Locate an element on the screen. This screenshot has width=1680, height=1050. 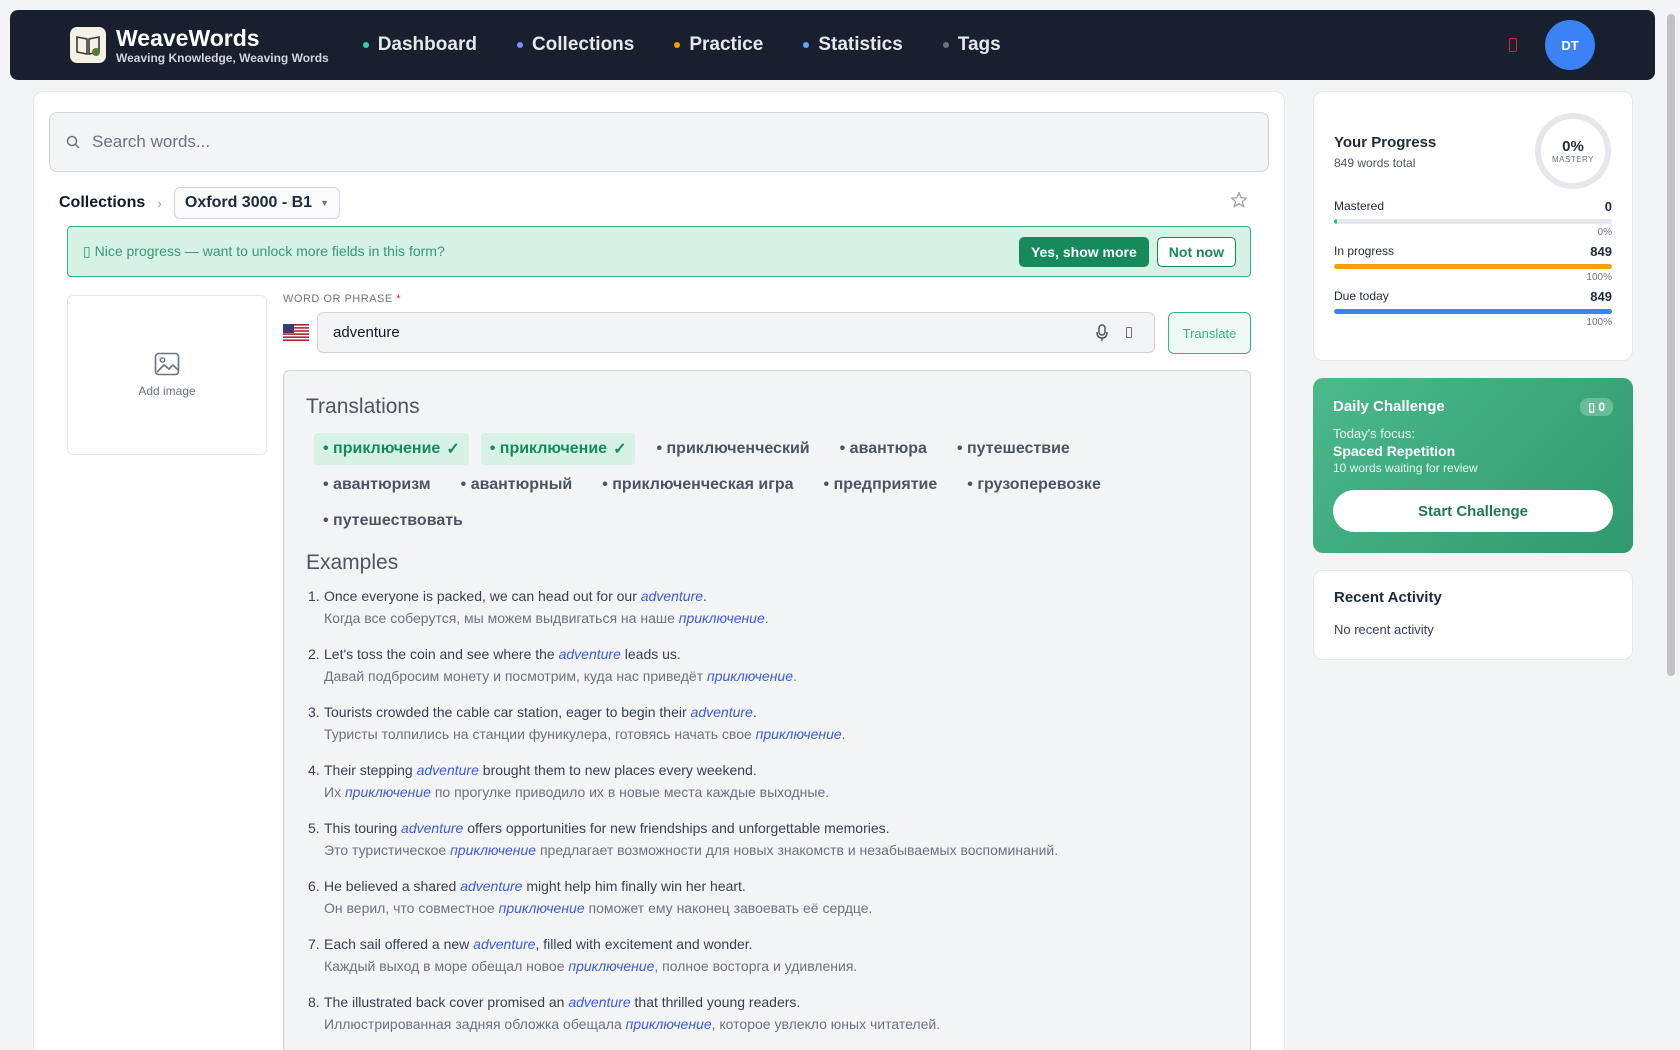
translation-chip-text: • авантюрный is located at coordinates (516, 484).